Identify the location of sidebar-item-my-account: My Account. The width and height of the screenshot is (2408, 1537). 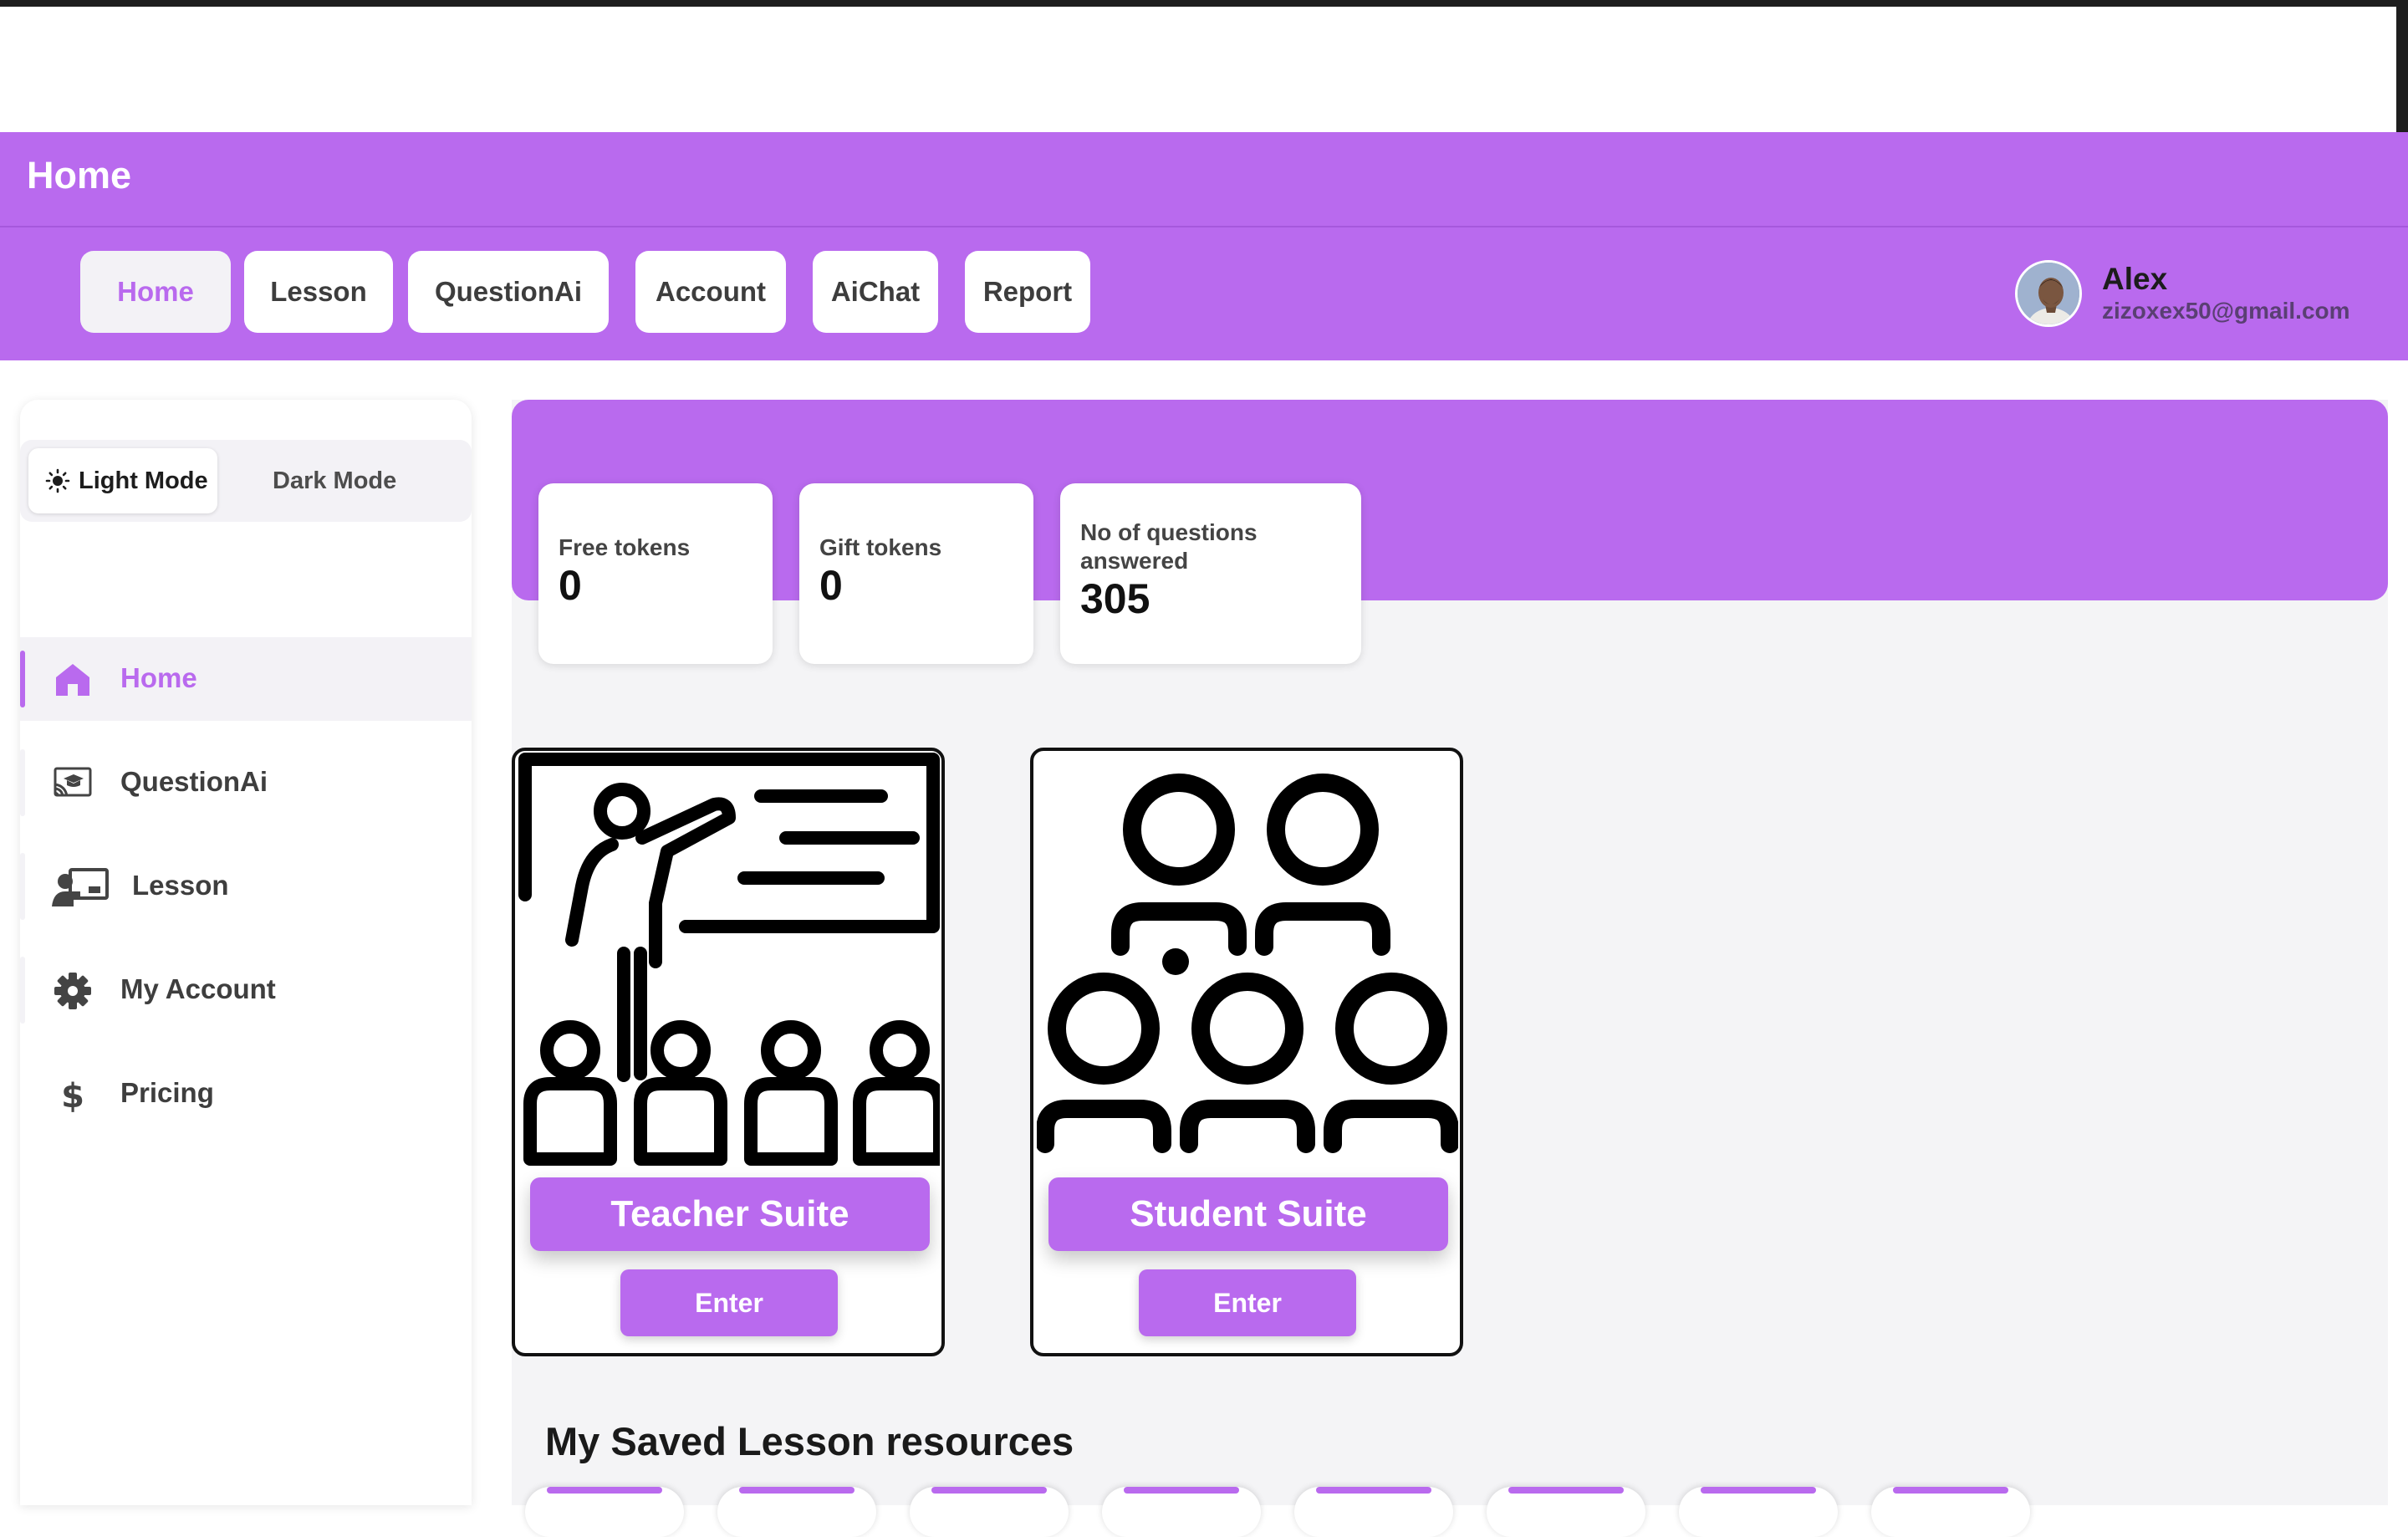
(246, 990).